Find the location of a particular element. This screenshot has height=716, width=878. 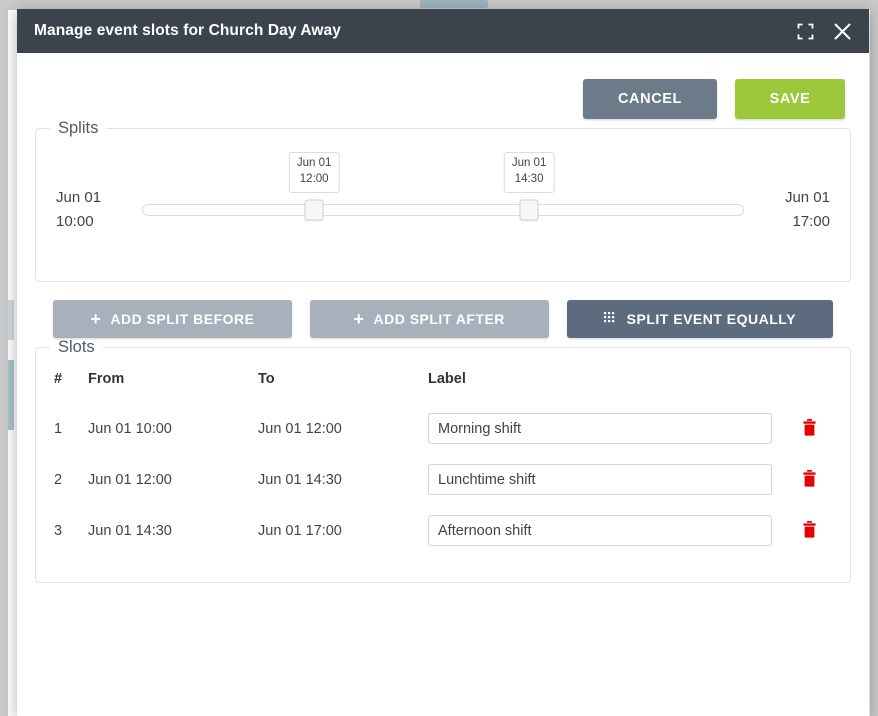

slot-from: Jun 01 10:00 is located at coordinates (130, 428).